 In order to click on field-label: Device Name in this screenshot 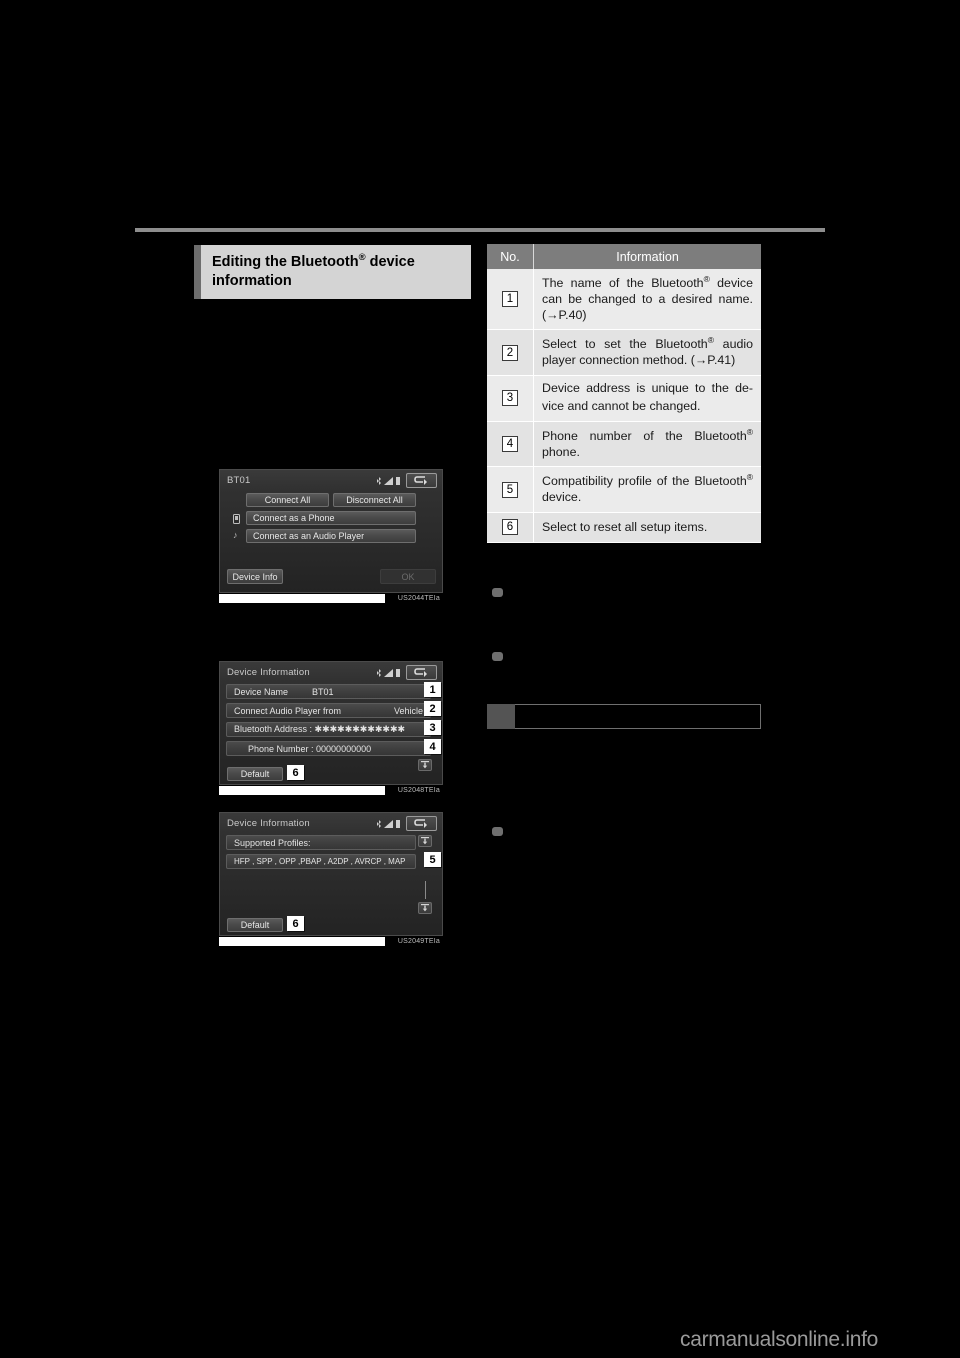, I will do `click(261, 691)`.